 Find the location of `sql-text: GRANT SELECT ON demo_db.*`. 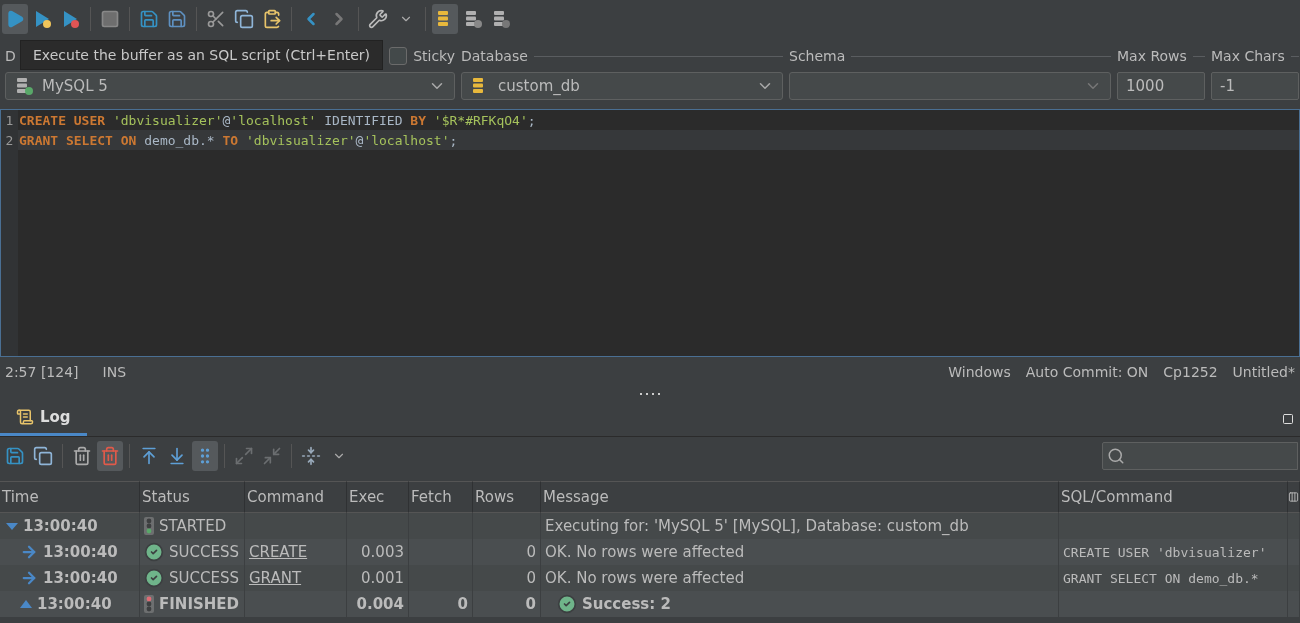

sql-text: GRANT SELECT ON demo_db.* is located at coordinates (1161, 578).